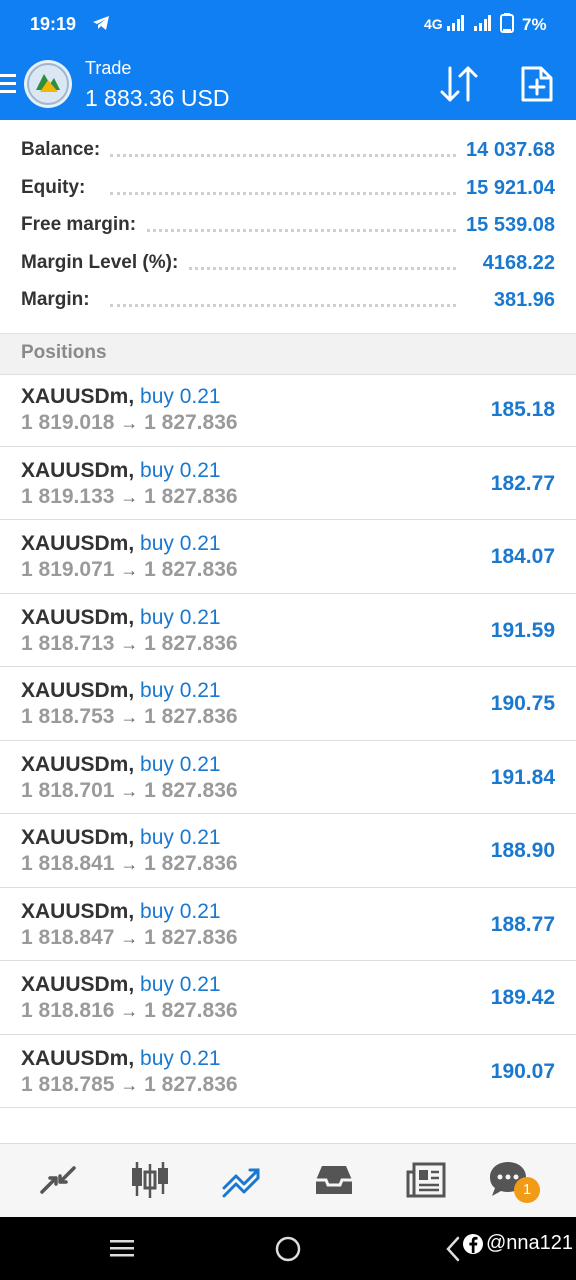 Image resolution: width=576 pixels, height=1280 pixels. Describe the element at coordinates (59, 300) in the screenshot. I see `summary-label: Margin:` at that location.